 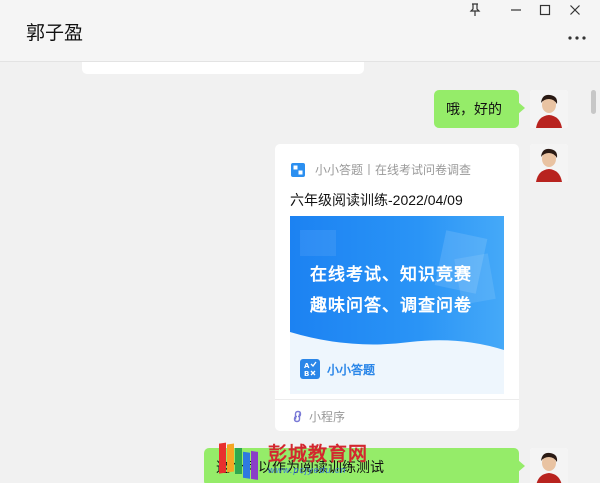 I want to click on chat-title: 郭子盈, so click(x=55, y=33).